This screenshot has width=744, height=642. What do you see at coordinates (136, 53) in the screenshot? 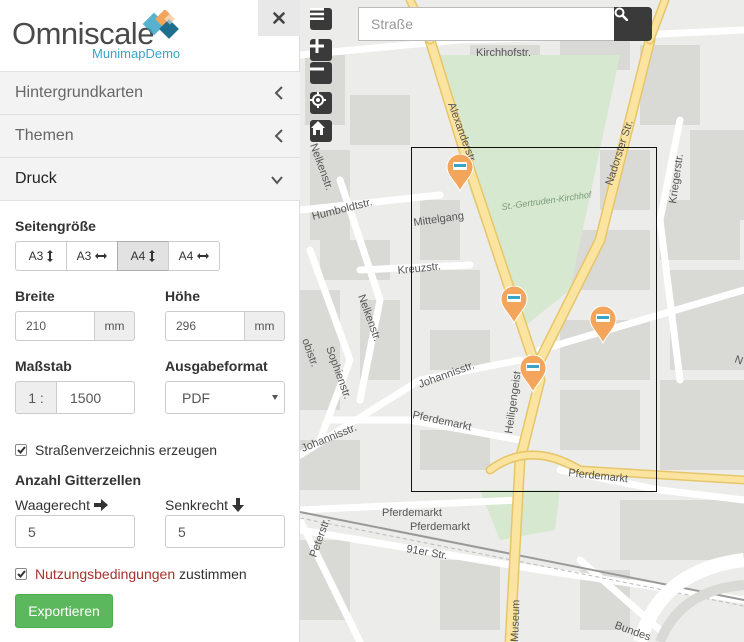
I see `logo-subtitle: MunimapDemo` at bounding box center [136, 53].